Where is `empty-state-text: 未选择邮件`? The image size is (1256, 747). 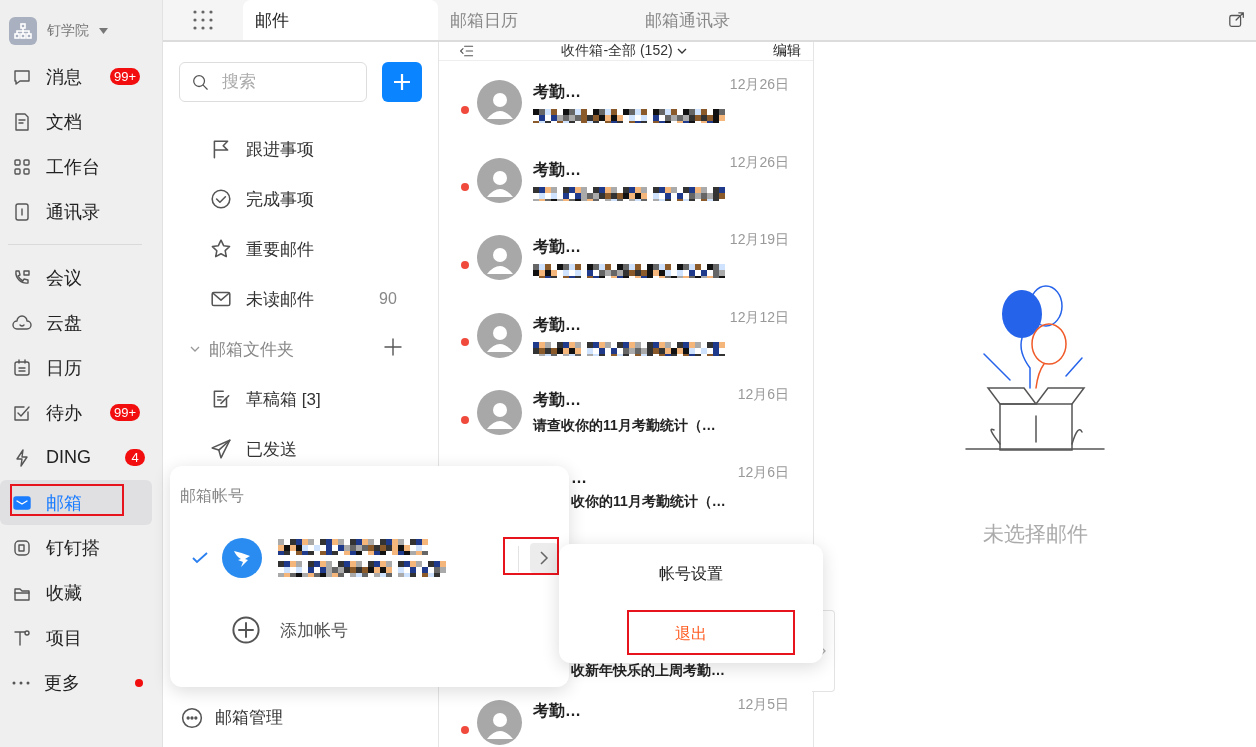
empty-state-text: 未选择邮件 is located at coordinates (1035, 534).